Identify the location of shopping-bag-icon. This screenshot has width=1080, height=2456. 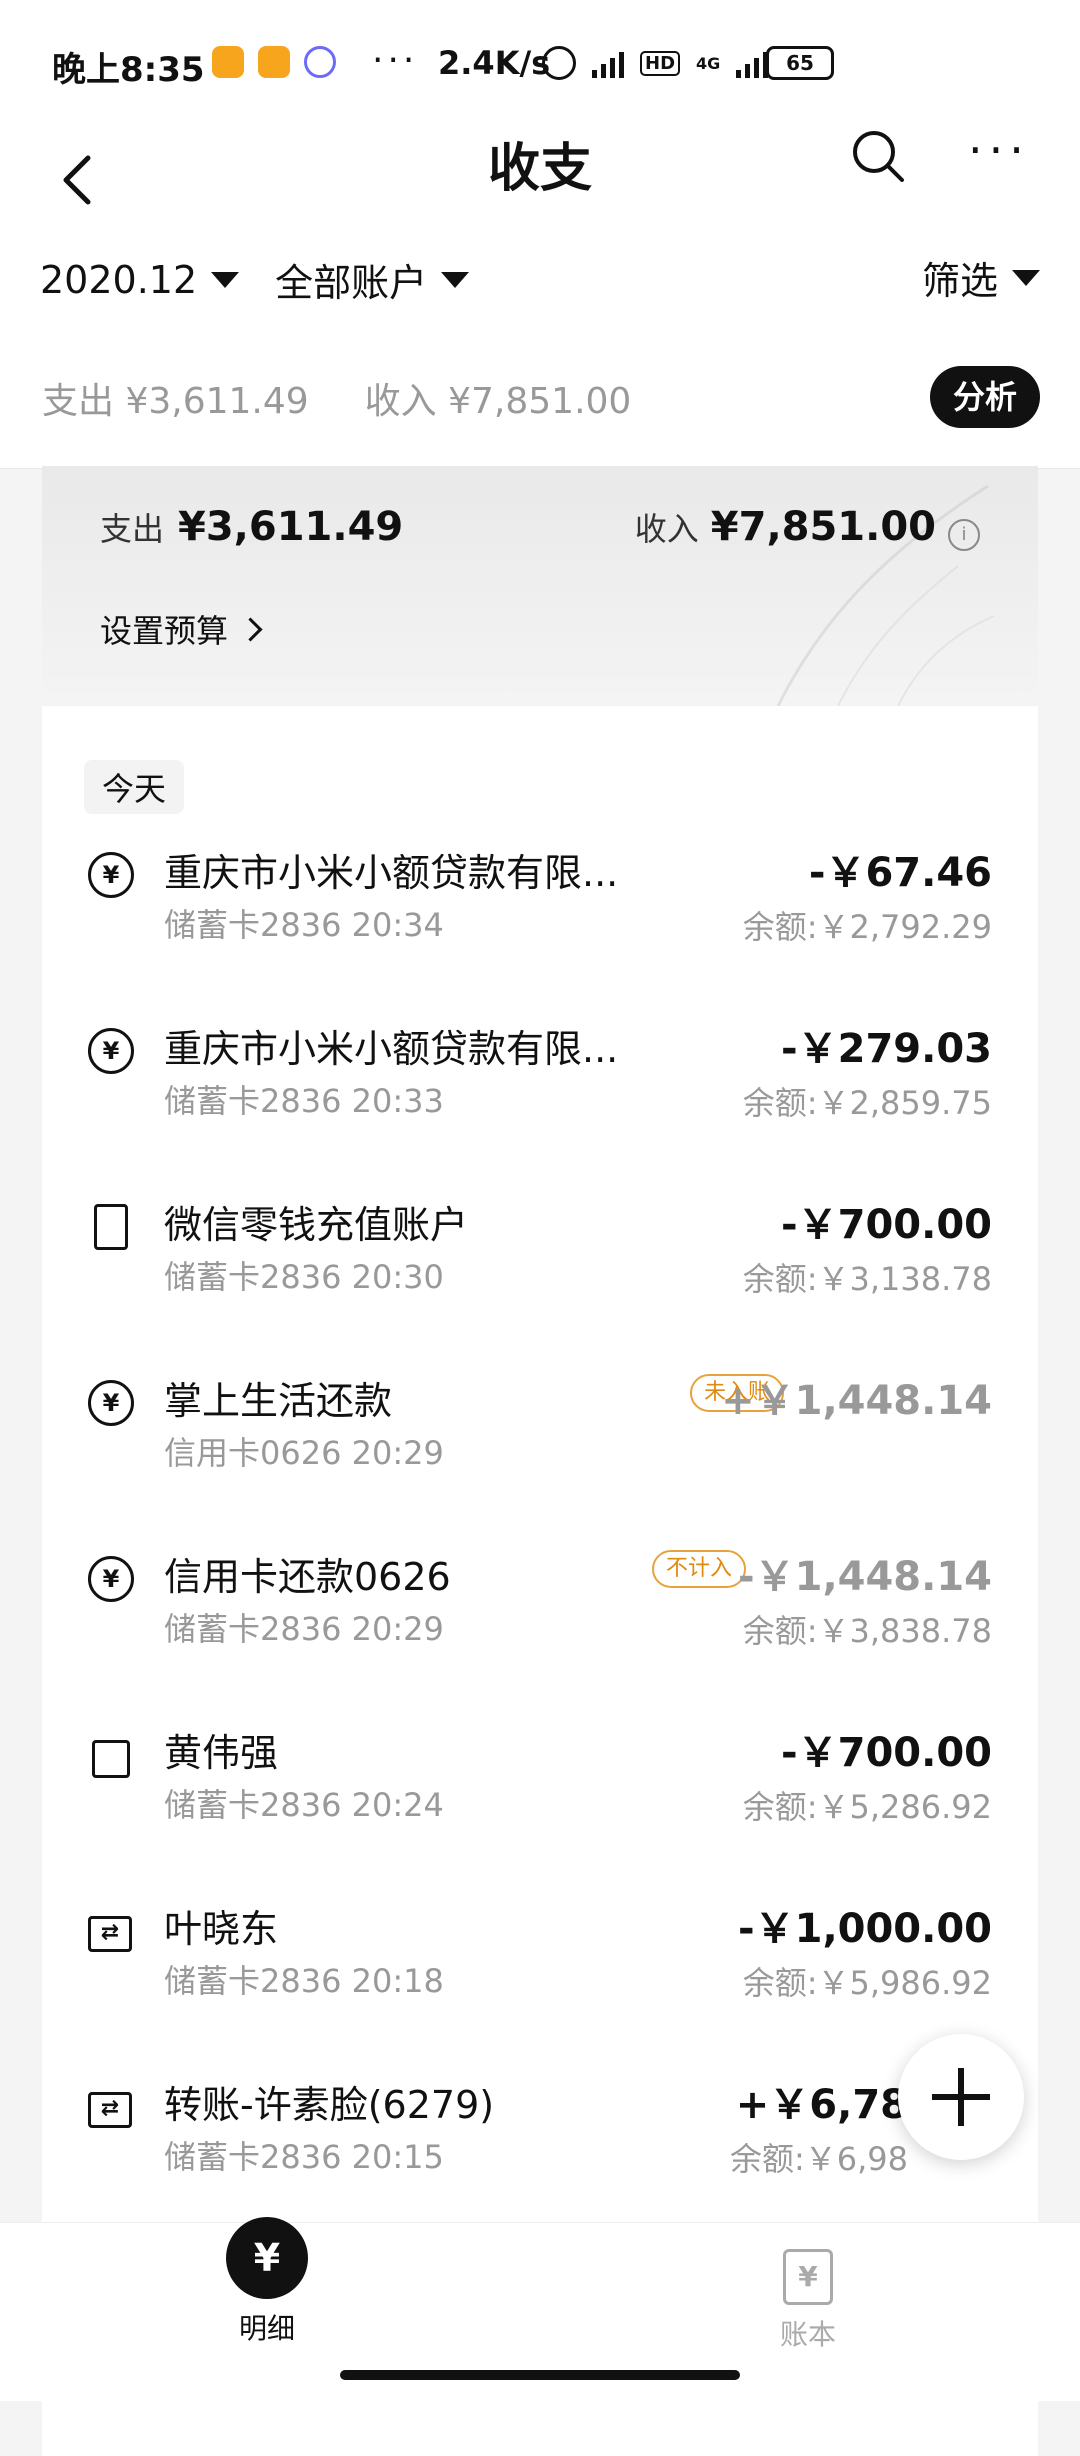
(111, 1759).